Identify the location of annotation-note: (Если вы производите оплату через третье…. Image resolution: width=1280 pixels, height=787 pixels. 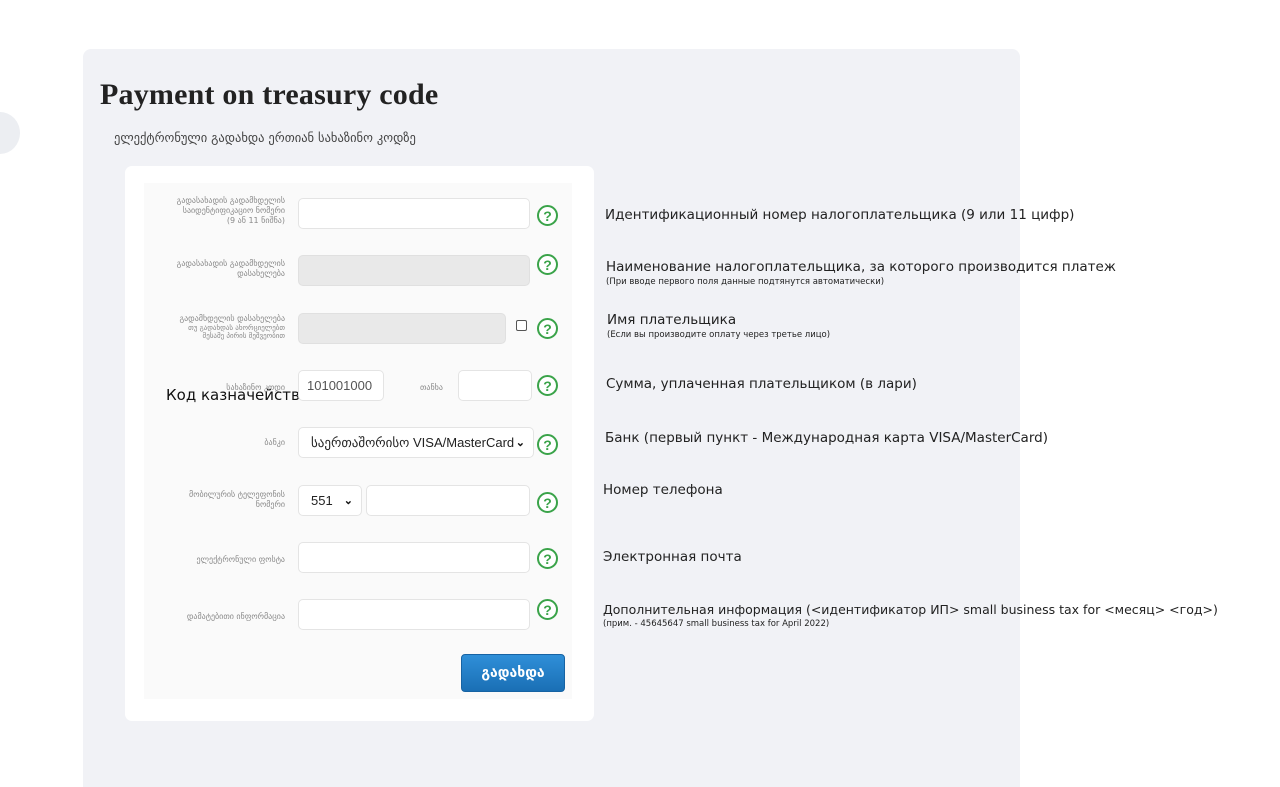
(719, 335).